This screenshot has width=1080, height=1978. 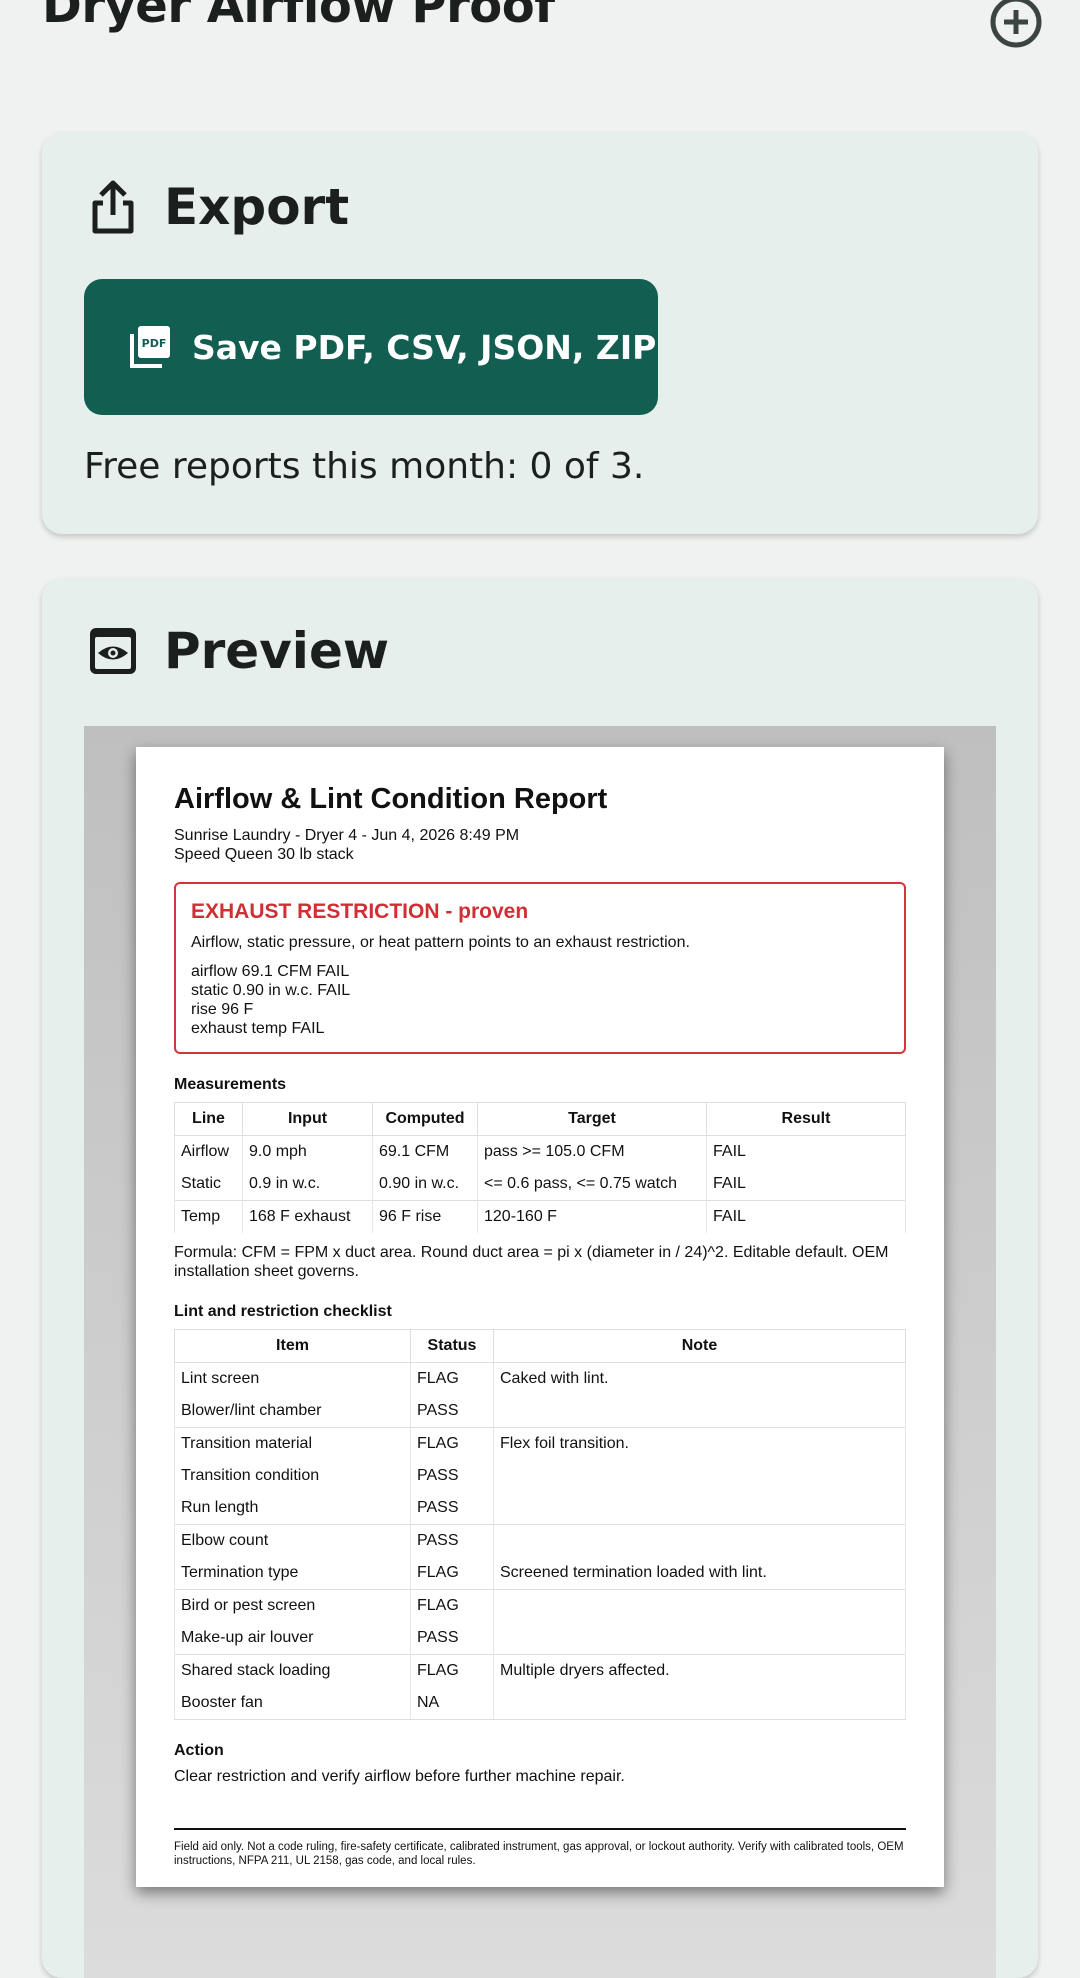 What do you see at coordinates (113, 207) in the screenshot?
I see `share-upload-icon` at bounding box center [113, 207].